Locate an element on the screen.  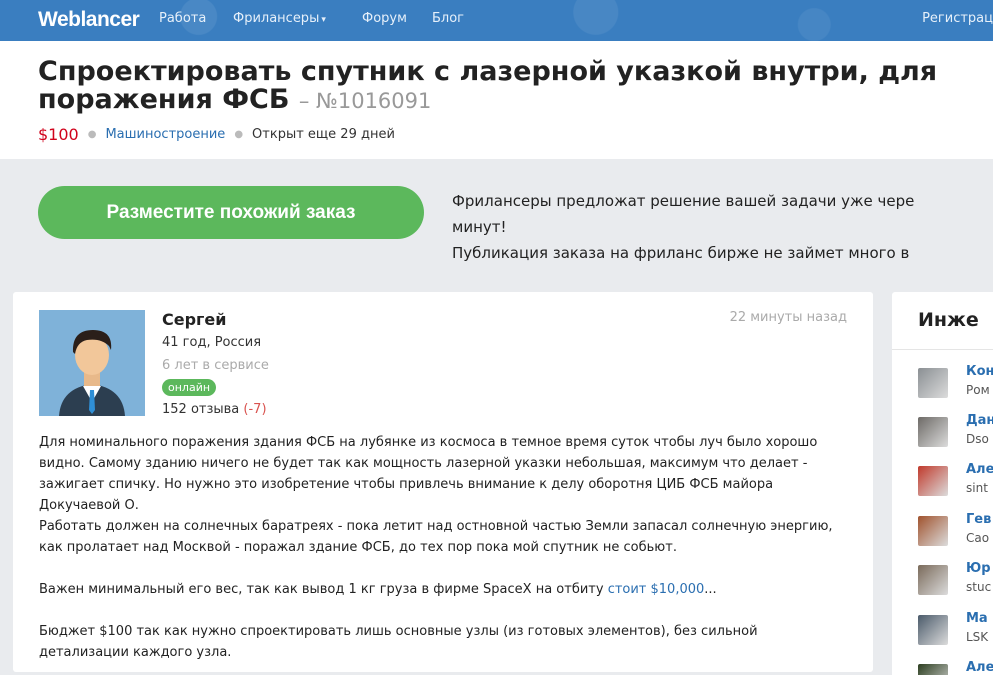
freelancer-name: Юр is located at coordinates (978, 568).